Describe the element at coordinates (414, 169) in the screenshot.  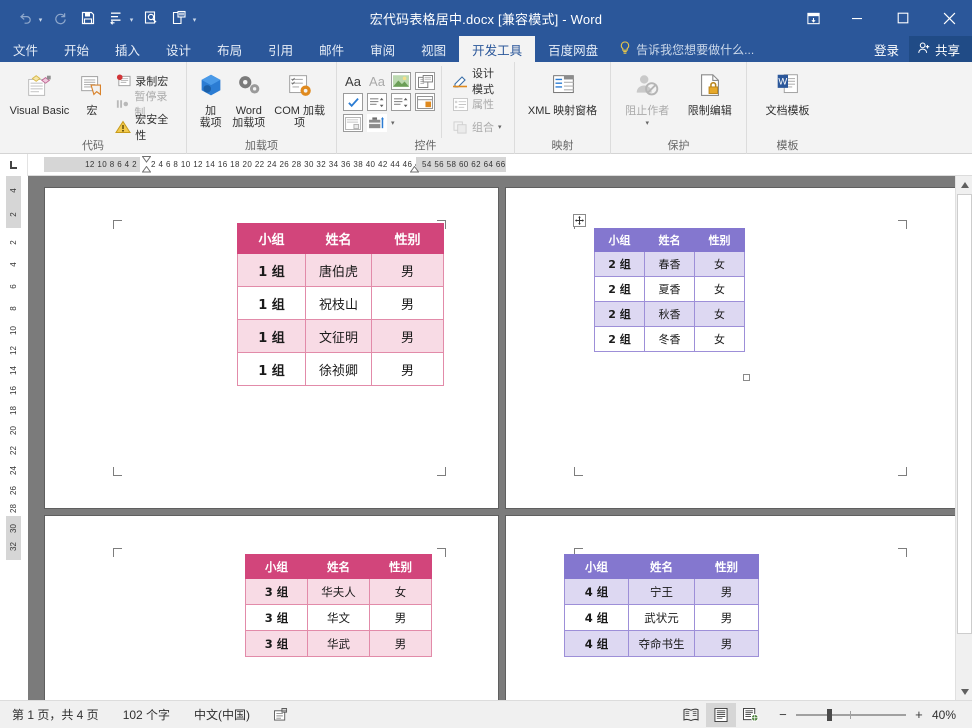
I see `right-indent-marker` at that location.